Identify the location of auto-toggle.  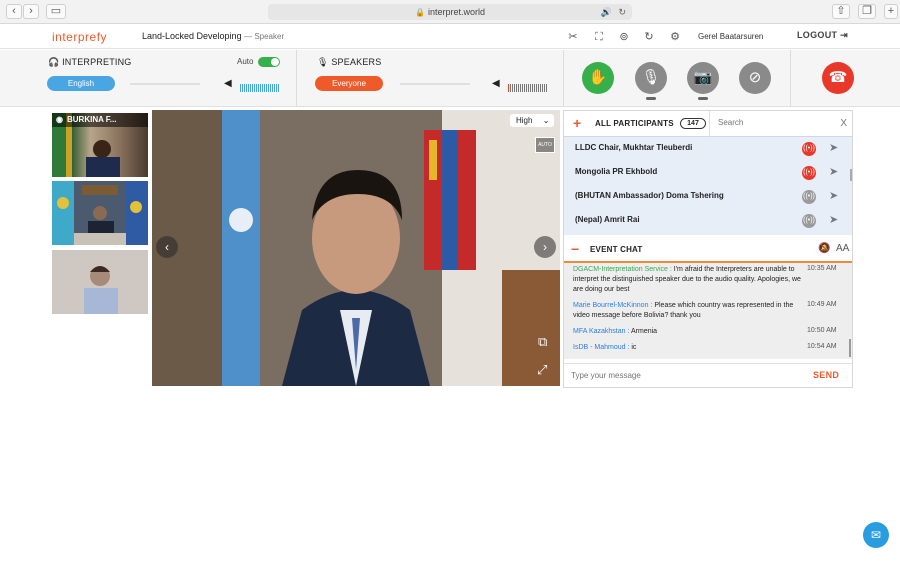
(269, 62).